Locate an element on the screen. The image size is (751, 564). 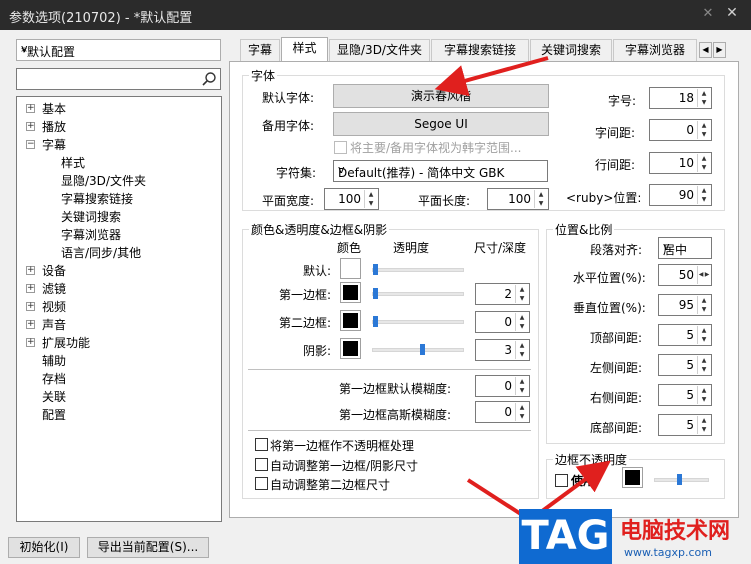
annotation-arrow-font is located at coordinates (491, 76).